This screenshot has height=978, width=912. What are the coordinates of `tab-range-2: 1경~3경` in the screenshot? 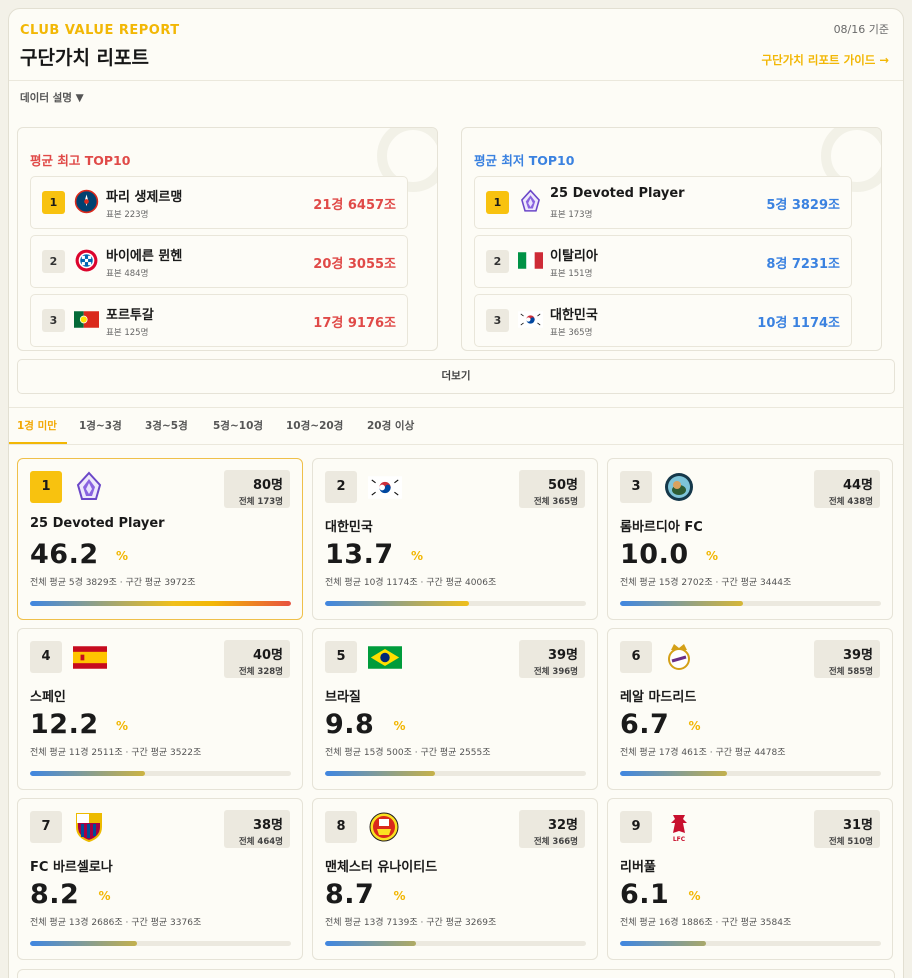 It's located at (100, 425).